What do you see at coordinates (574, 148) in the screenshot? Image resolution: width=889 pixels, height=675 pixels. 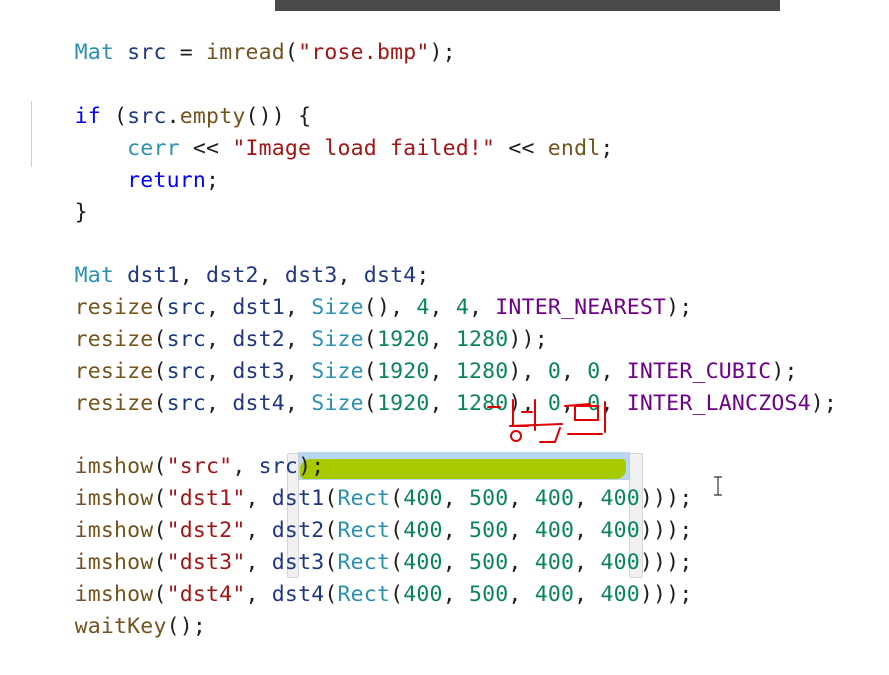 I see `token: endl` at bounding box center [574, 148].